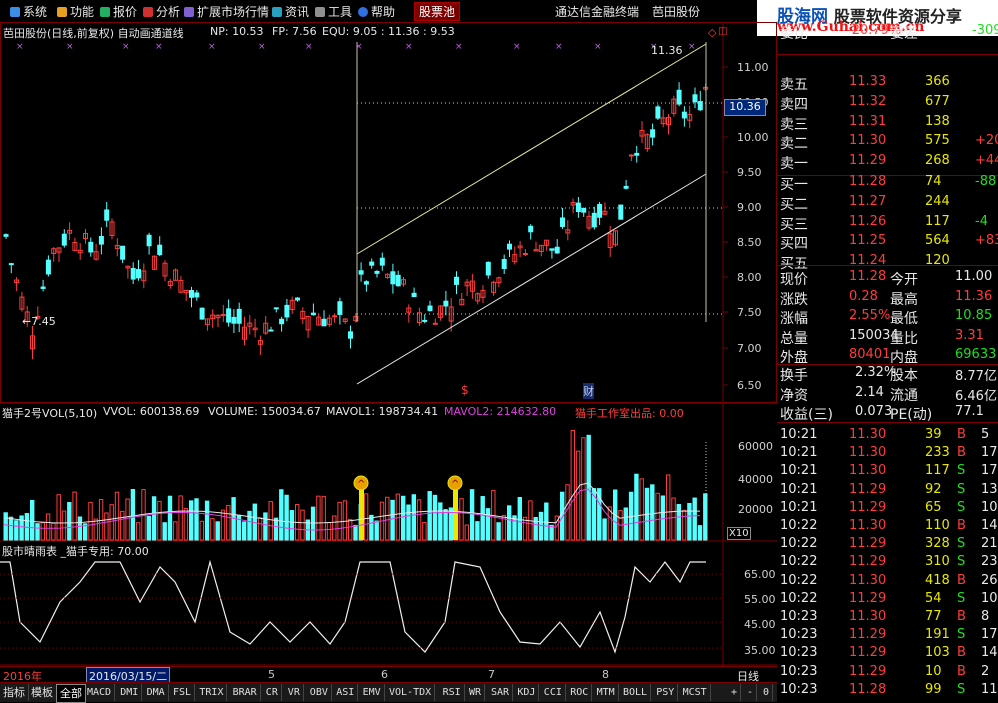 The width and height of the screenshot is (998, 703). Describe the element at coordinates (264, 411) in the screenshot. I see `volume-value: VOLUME: 150034.67` at that location.